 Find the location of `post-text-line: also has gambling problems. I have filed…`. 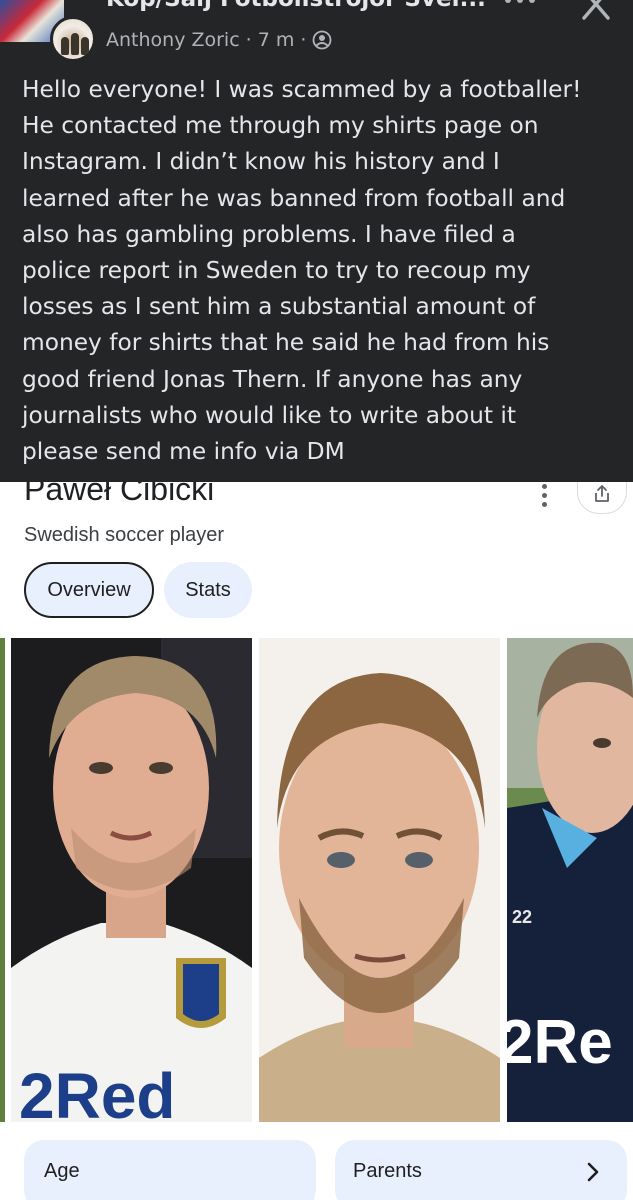

post-text-line: also has gambling problems. I have filed… is located at coordinates (269, 234).